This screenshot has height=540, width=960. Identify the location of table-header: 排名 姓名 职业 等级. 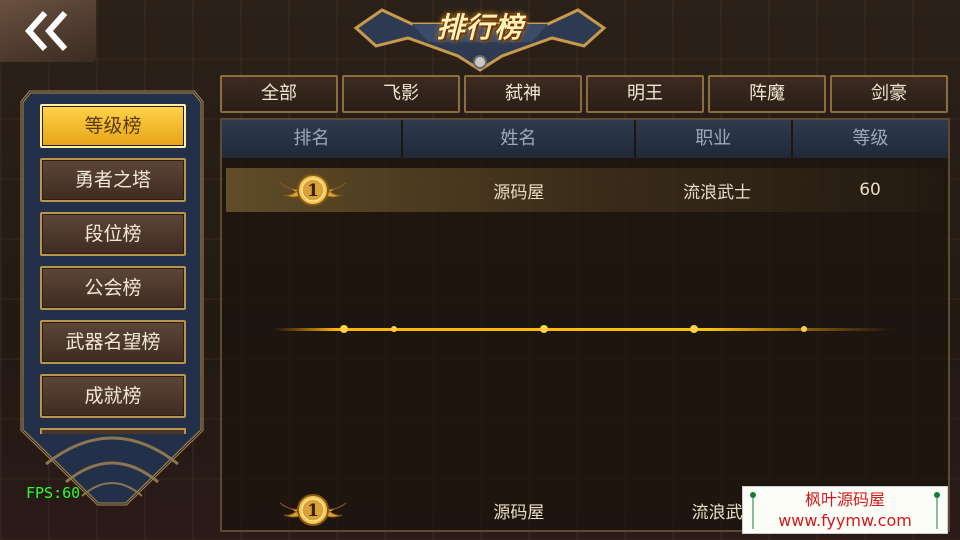
(585, 139).